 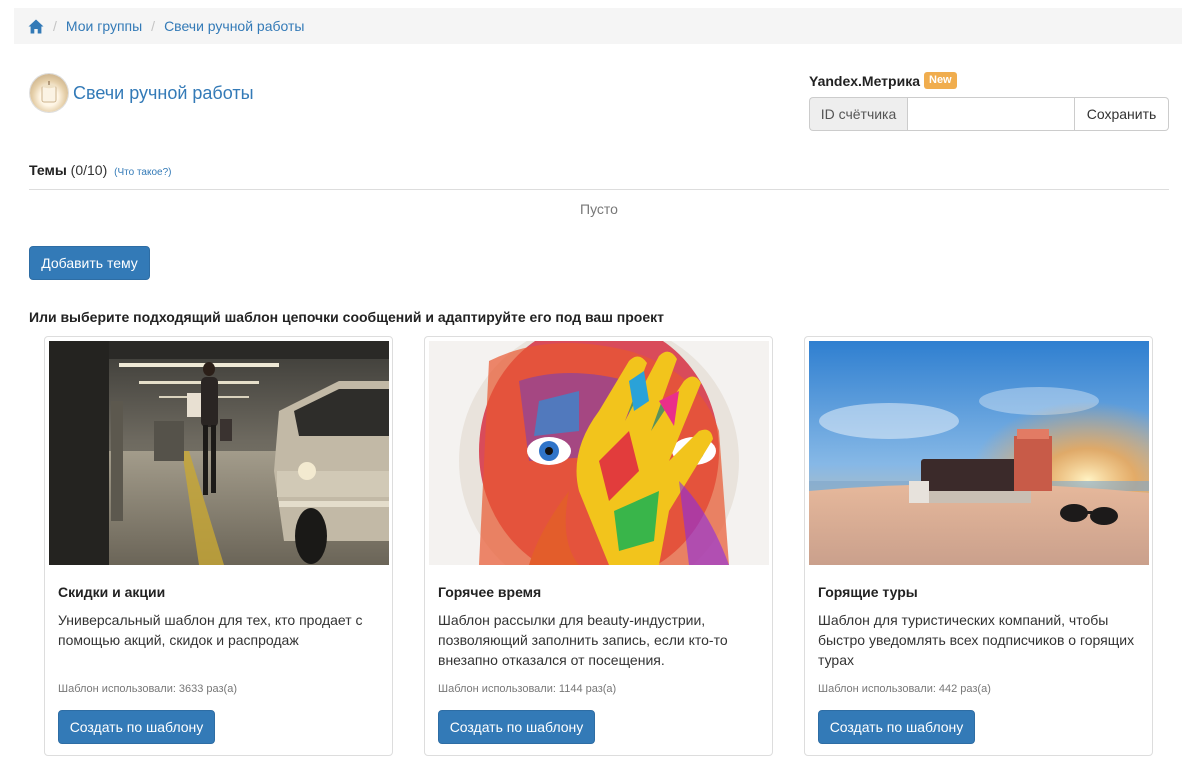 I want to click on card-title: Горящие туры, so click(x=868, y=592).